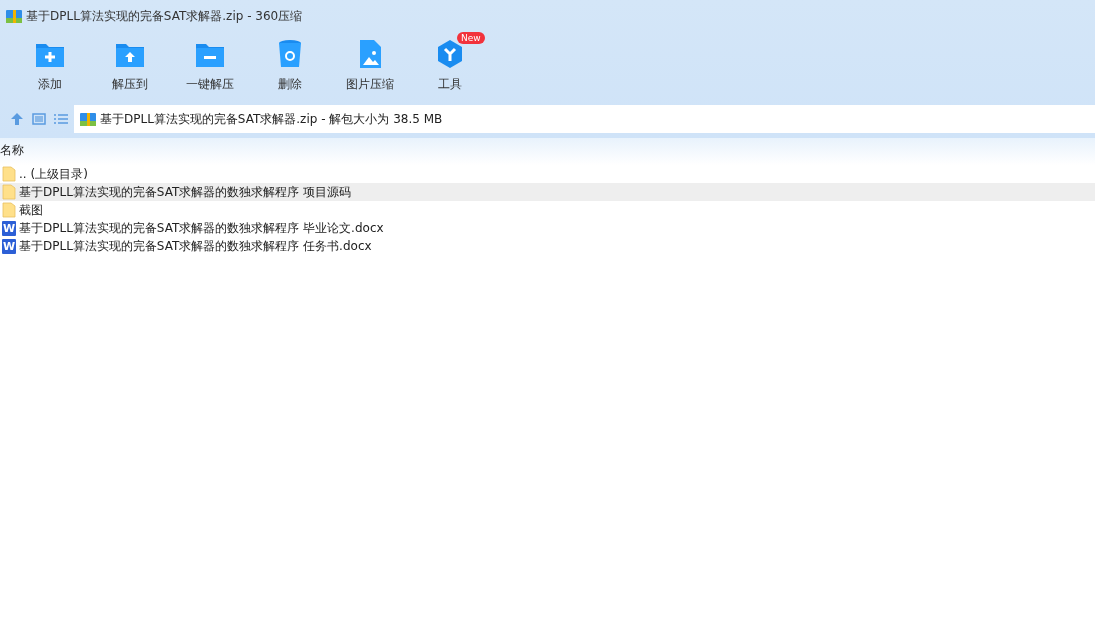 The height and width of the screenshot is (629, 1095). I want to click on toolbar-button: 解压到, so click(130, 65).